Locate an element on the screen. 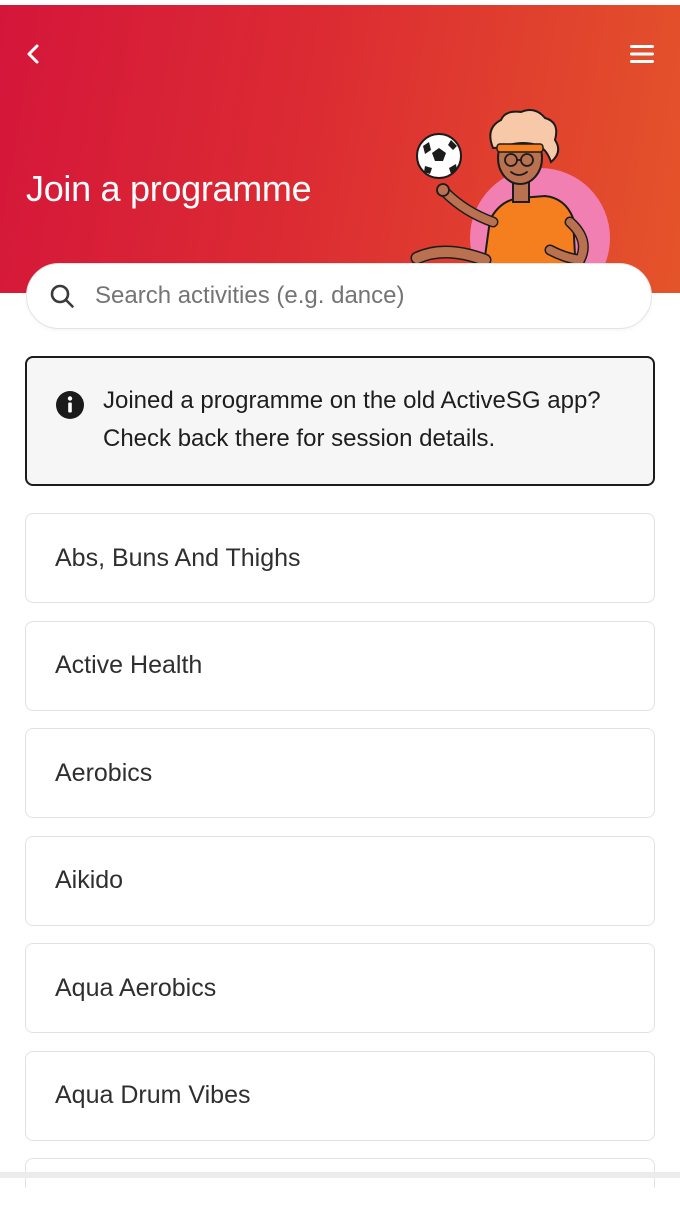  list-item: Active Health is located at coordinates (340, 665).